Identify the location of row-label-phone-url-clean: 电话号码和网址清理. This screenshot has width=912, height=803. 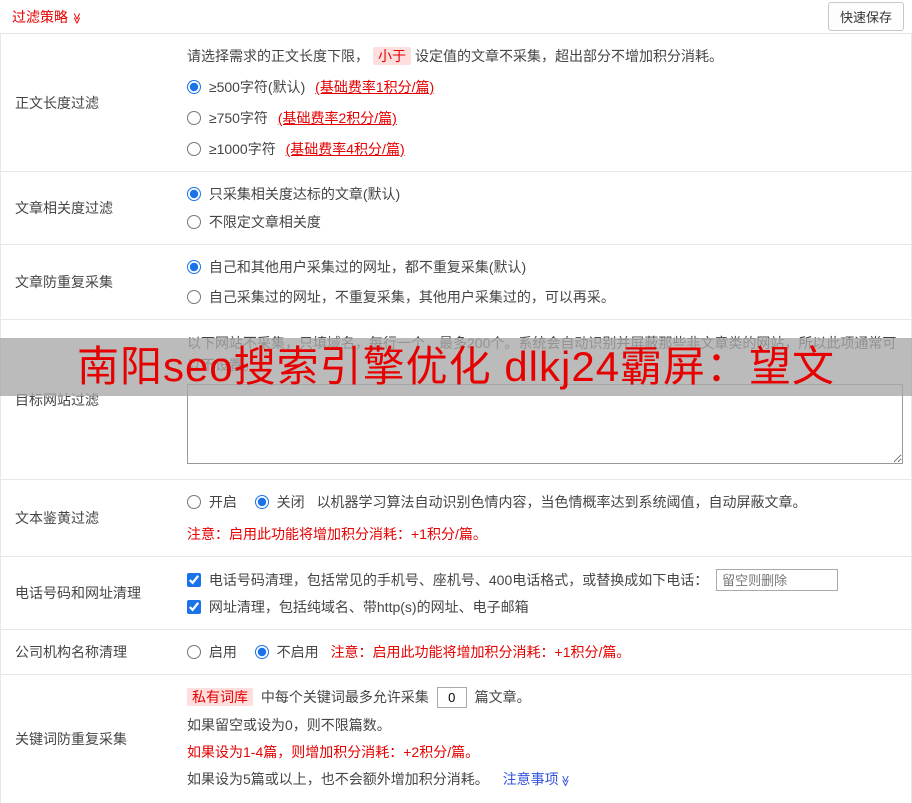
(78, 593).